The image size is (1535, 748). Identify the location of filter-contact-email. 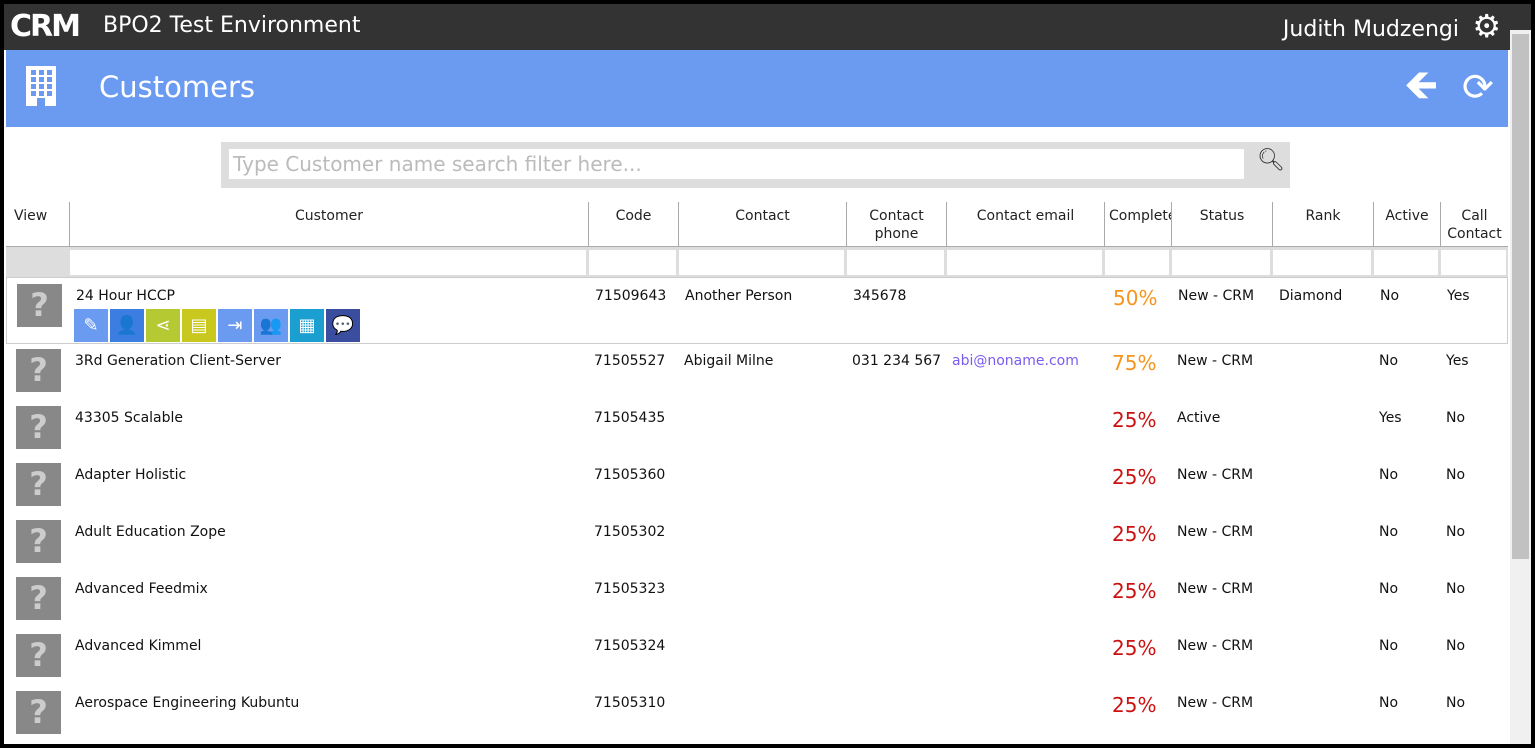
(1024, 262).